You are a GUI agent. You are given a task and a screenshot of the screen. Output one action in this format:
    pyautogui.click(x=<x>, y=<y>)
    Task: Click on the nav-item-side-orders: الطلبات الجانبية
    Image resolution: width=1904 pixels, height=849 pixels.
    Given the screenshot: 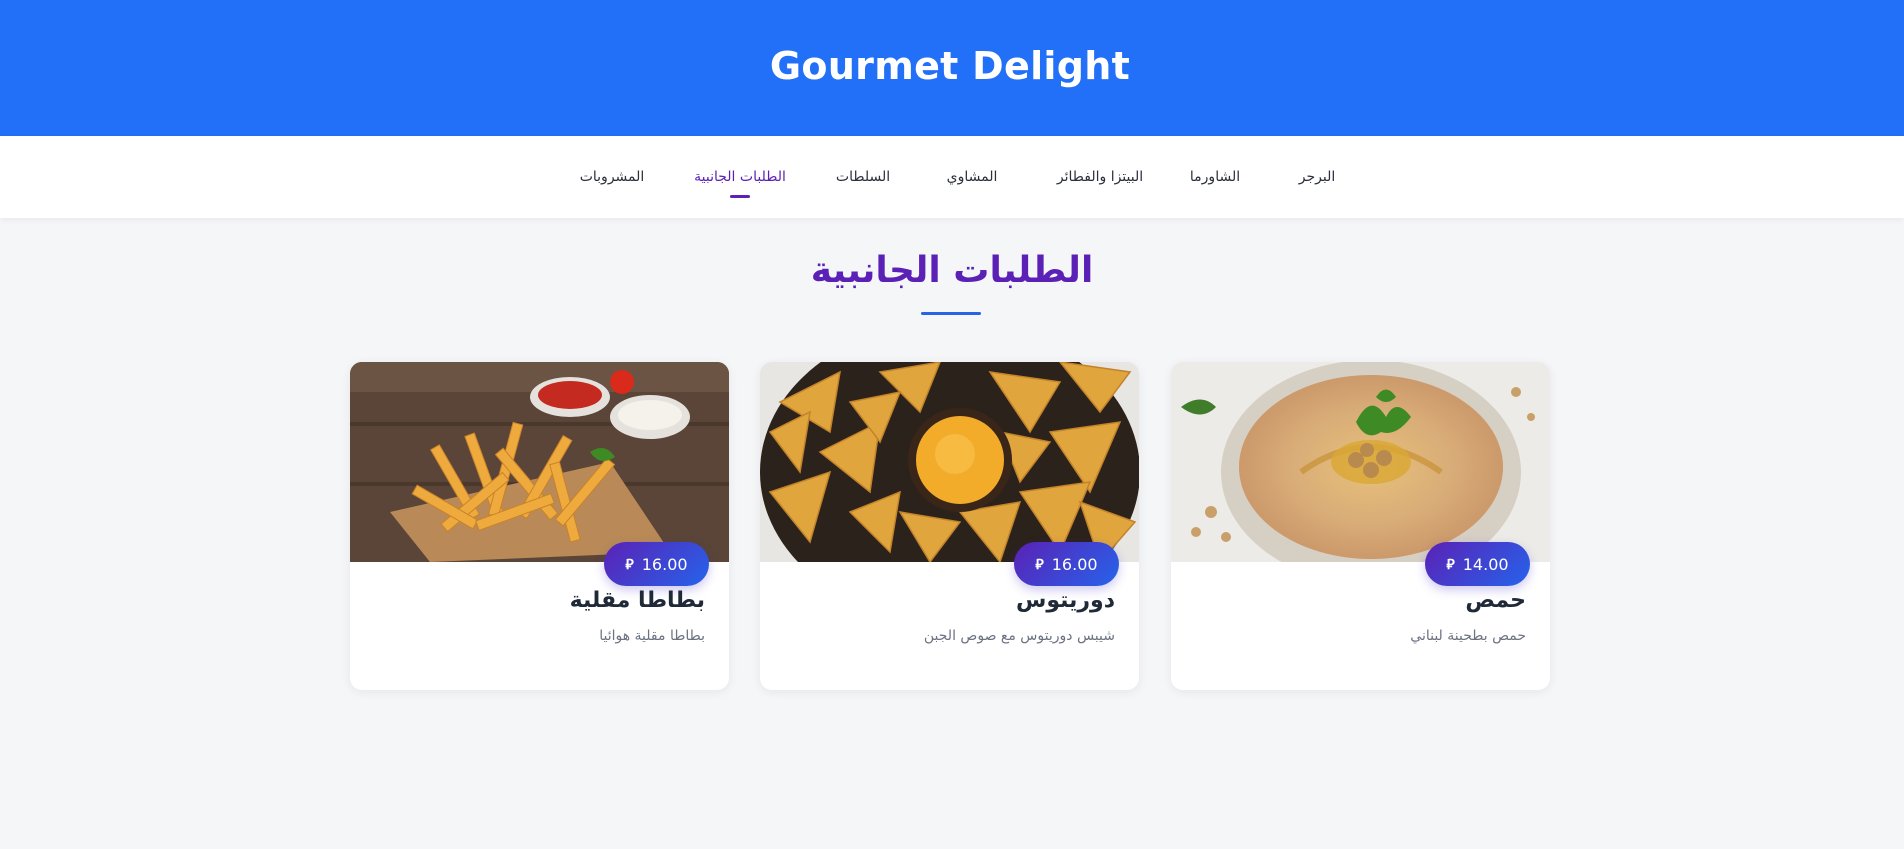 What is the action you would take?
    pyautogui.click(x=740, y=177)
    